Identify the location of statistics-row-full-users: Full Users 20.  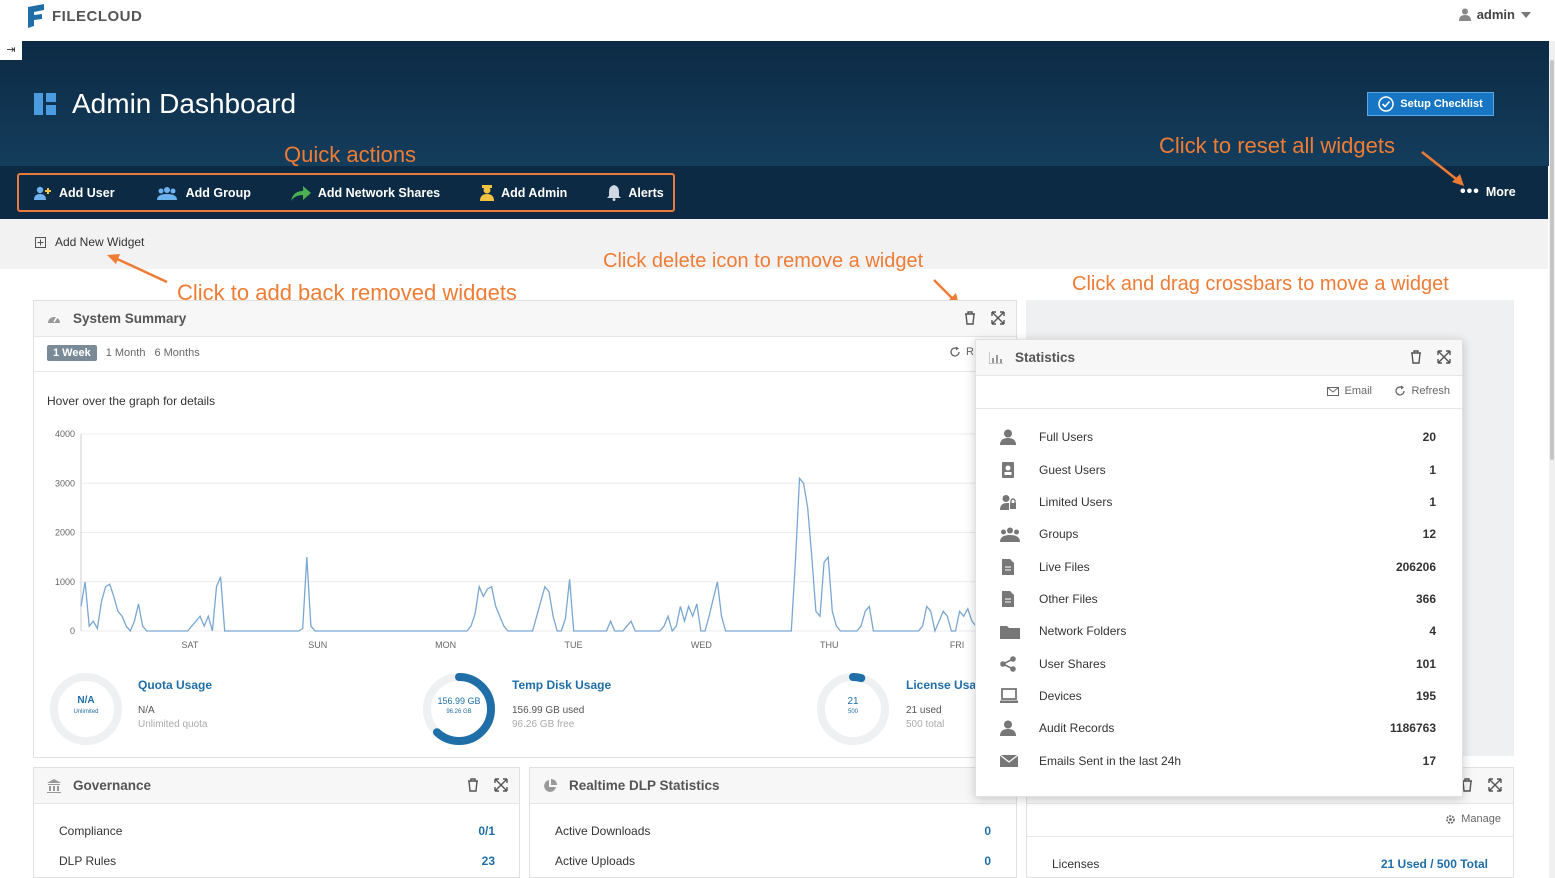
(1218, 437).